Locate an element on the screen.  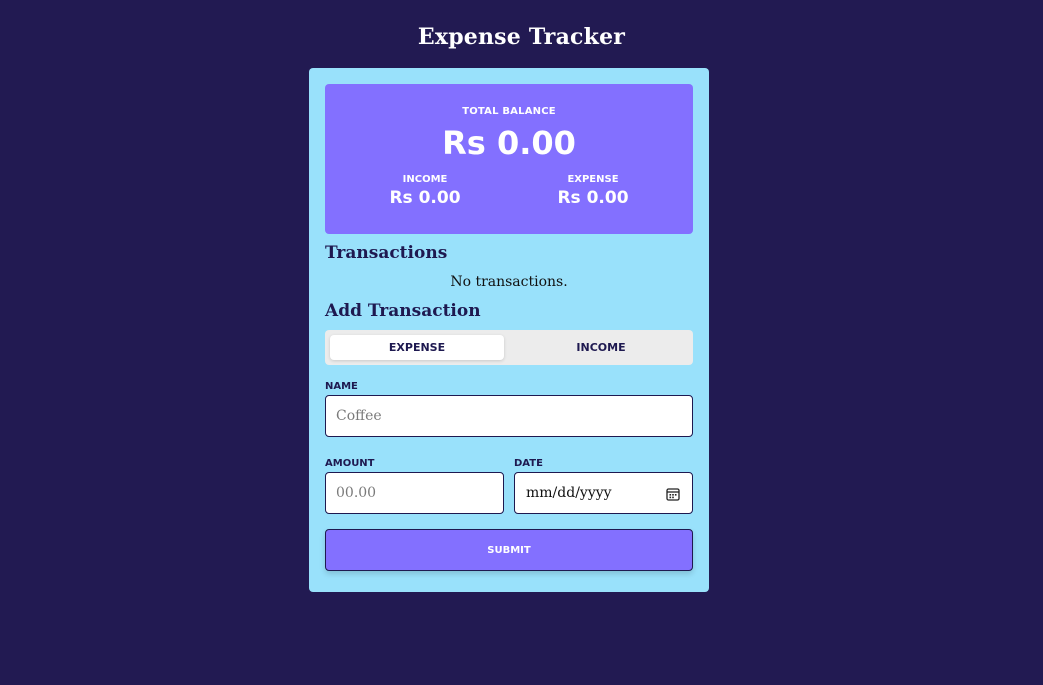
income-summary: INCOME Rs 0.00 is located at coordinates (425, 191).